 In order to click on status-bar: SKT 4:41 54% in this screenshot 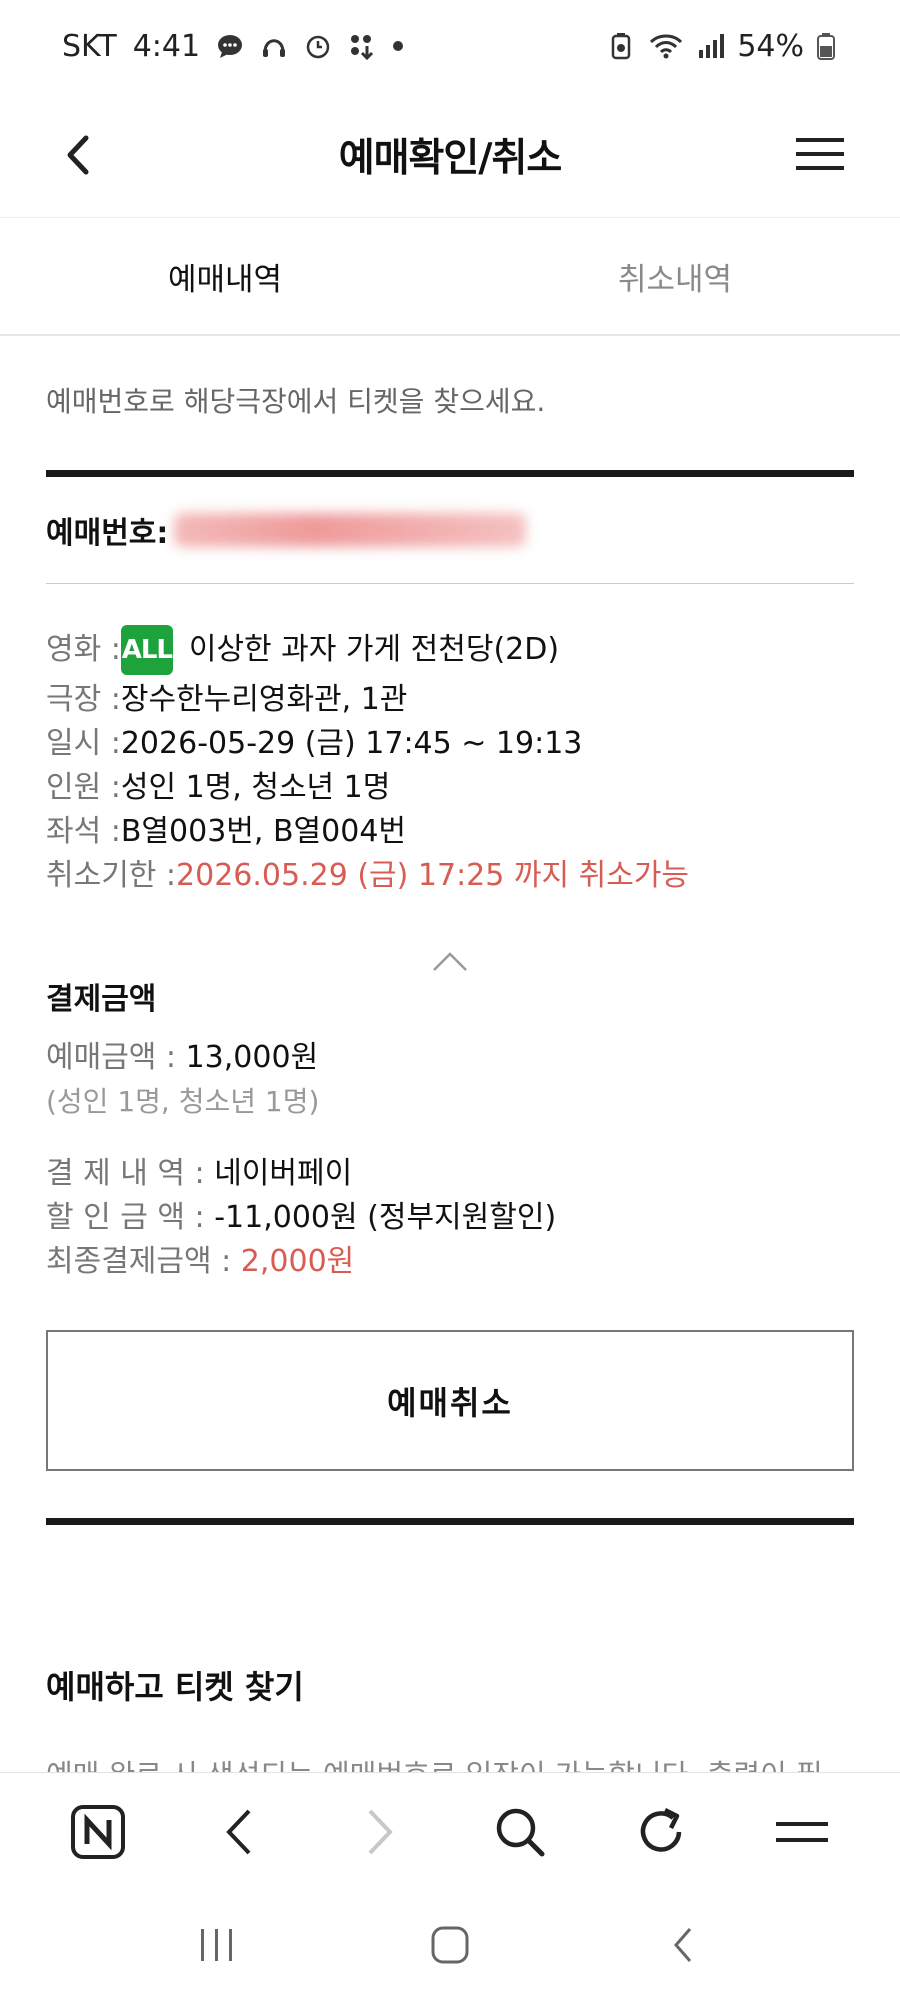, I will do `click(450, 46)`.